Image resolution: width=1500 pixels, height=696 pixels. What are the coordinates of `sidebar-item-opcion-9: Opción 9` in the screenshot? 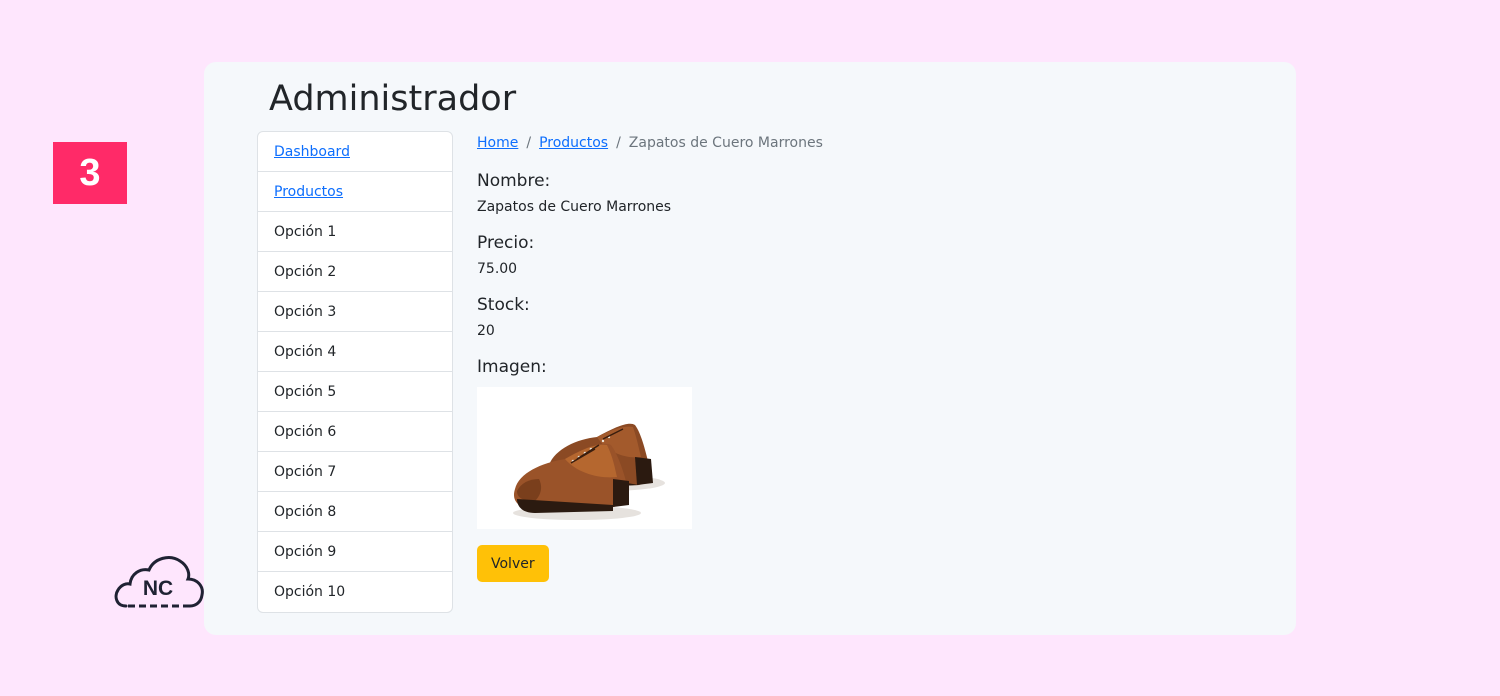 It's located at (355, 552).